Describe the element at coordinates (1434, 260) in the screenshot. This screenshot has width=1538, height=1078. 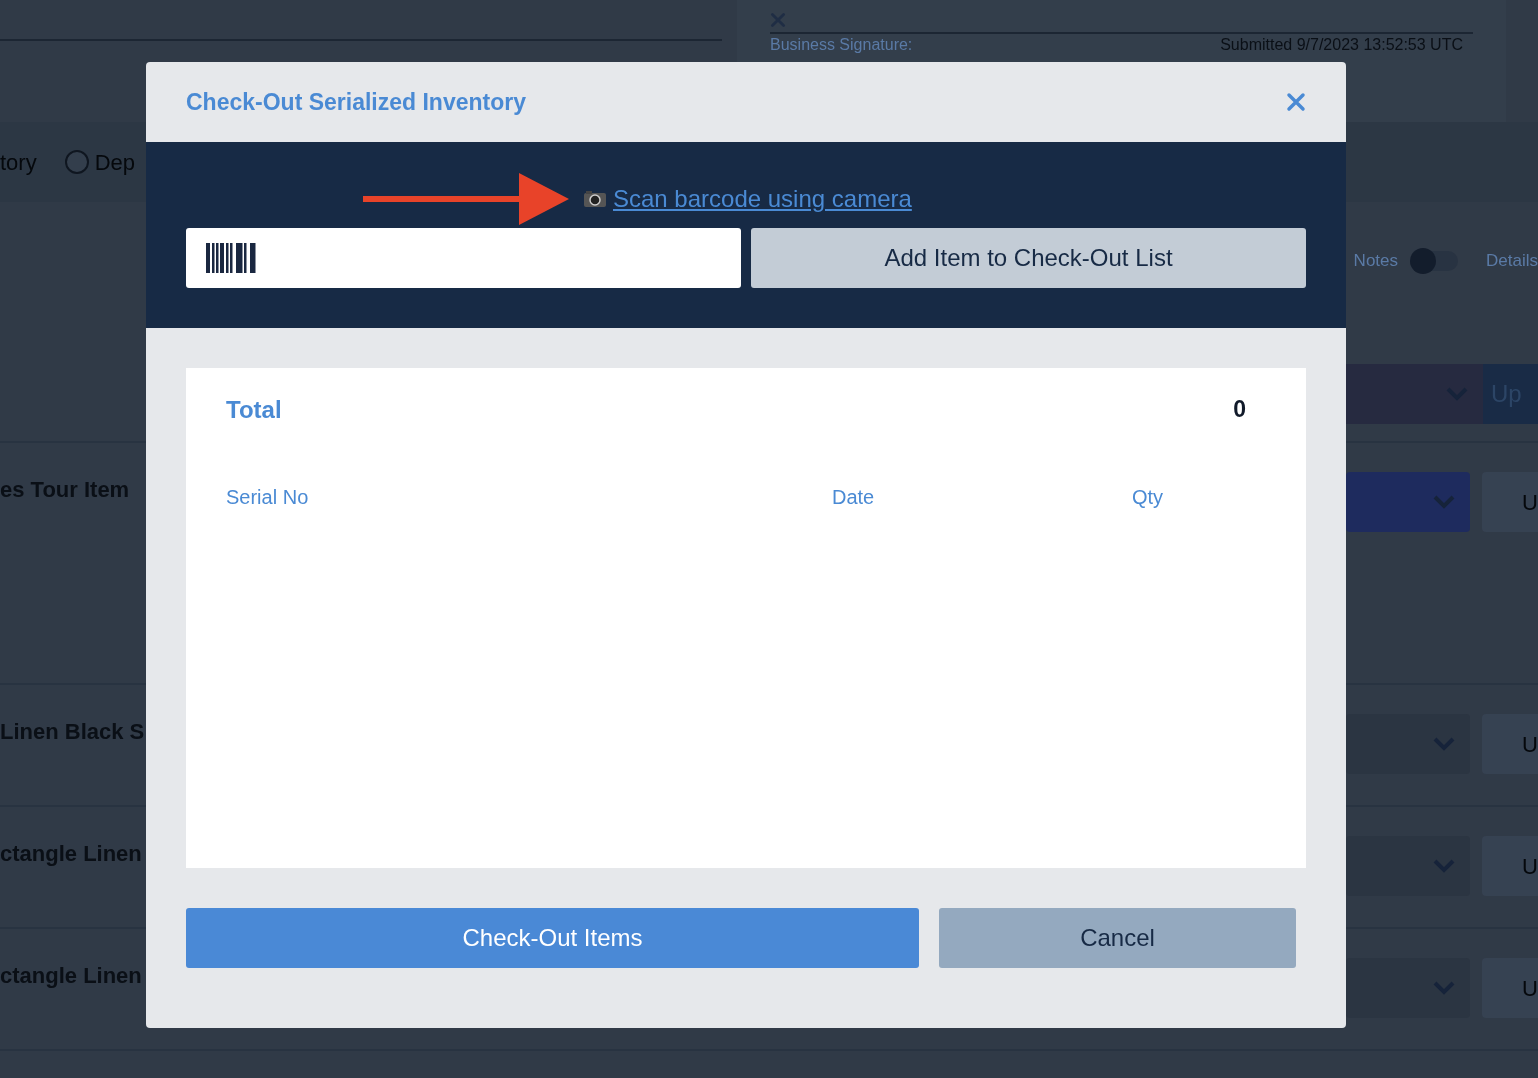
I see `notes-toggle` at that location.